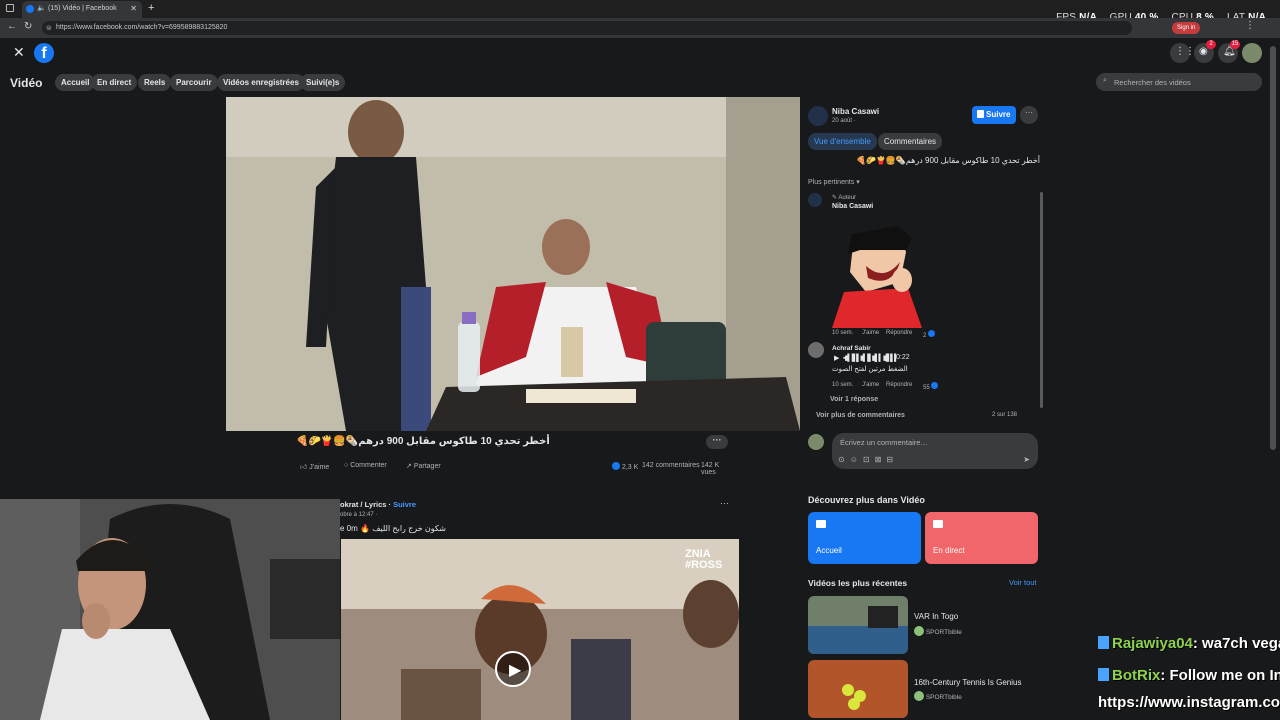  I want to click on send-icon: ➤, so click(1026, 459).